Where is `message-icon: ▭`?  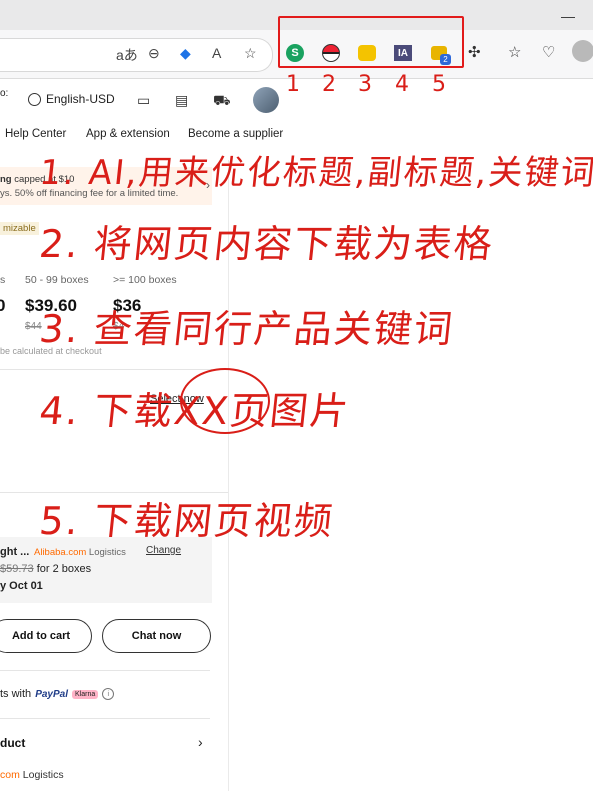 message-icon: ▭ is located at coordinates (145, 100).